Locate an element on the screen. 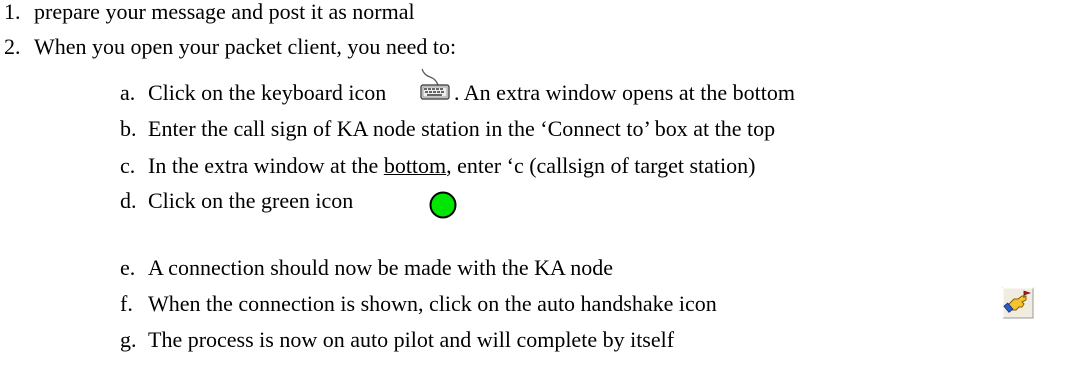 This screenshot has width=1073, height=378. underlined-word: bottom is located at coordinates (415, 165).